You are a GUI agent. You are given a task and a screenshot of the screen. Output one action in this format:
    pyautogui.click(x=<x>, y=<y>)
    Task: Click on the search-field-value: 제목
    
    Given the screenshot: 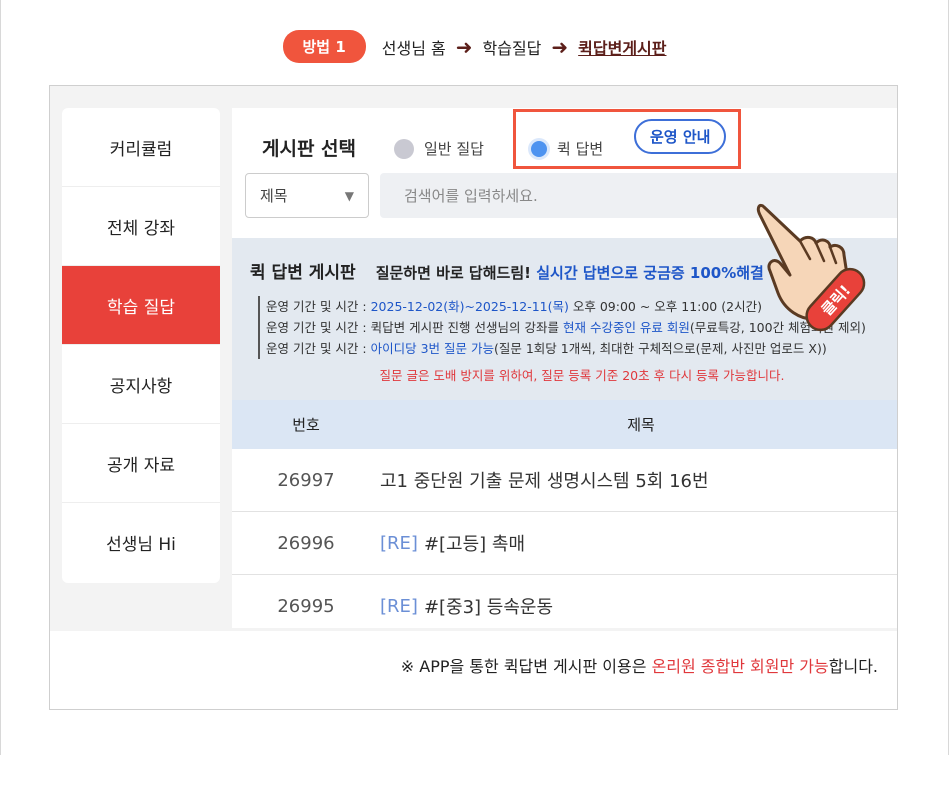 What is the action you would take?
    pyautogui.click(x=274, y=196)
    